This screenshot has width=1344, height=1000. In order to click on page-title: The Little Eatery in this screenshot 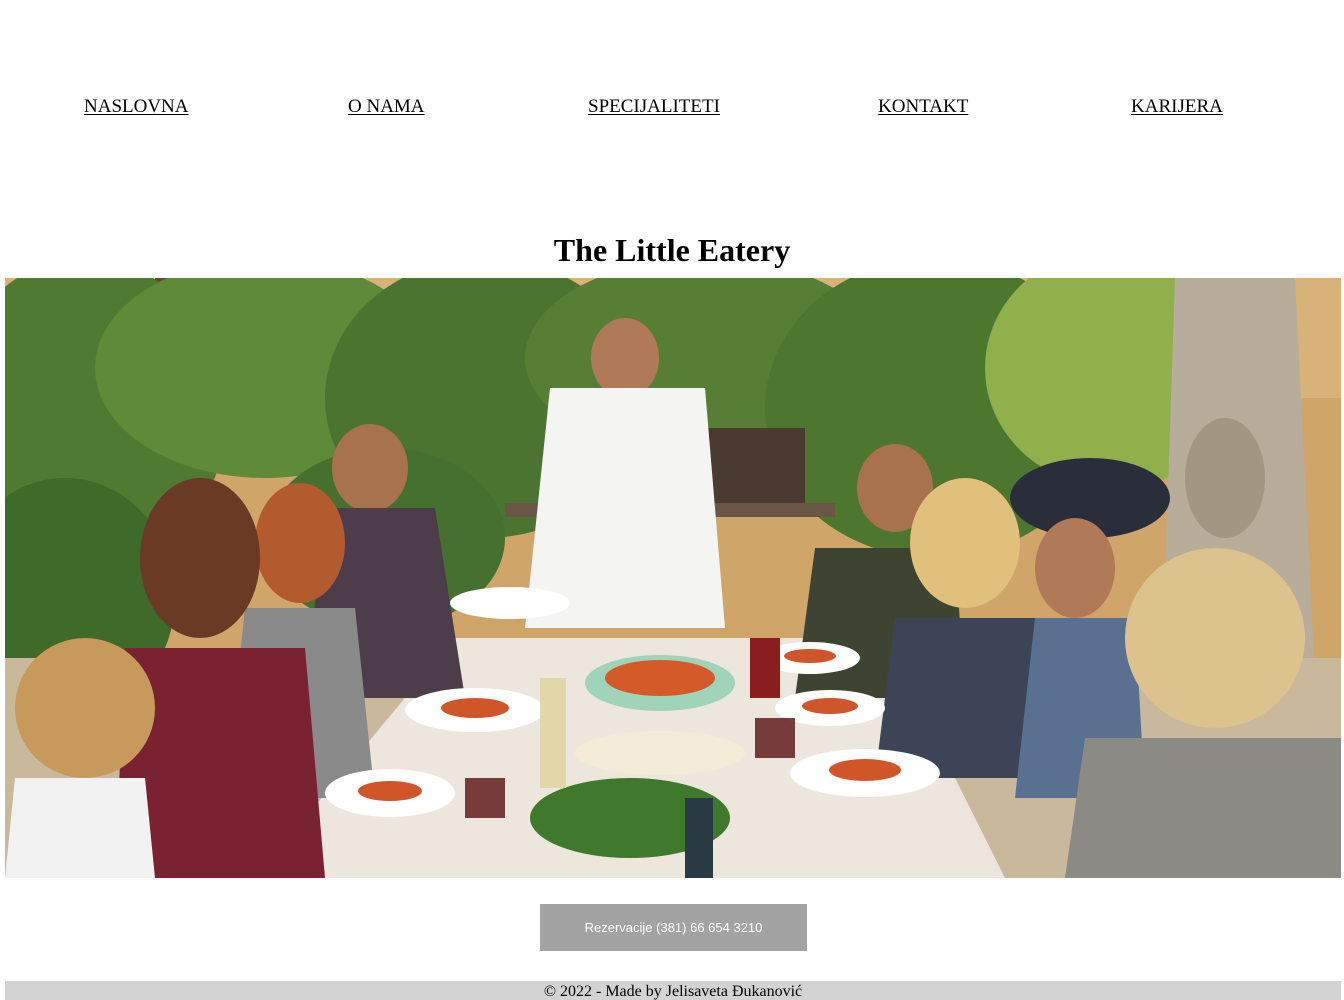, I will do `click(672, 250)`.